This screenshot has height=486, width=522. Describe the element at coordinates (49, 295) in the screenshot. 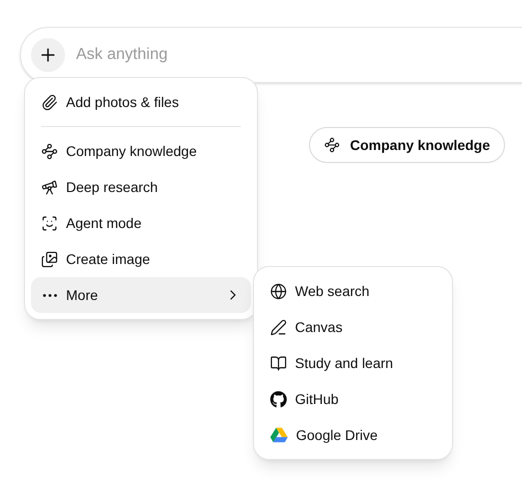

I see `ellipsis-icon` at that location.